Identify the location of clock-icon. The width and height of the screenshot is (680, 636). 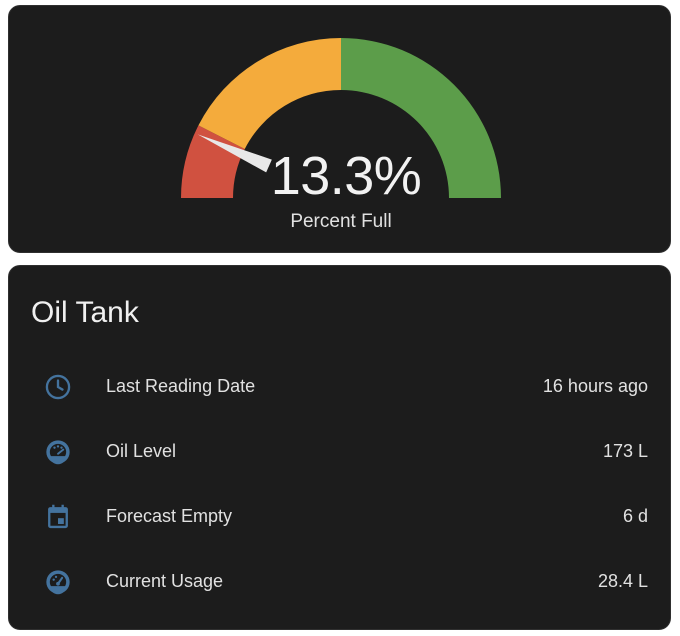
(58, 387).